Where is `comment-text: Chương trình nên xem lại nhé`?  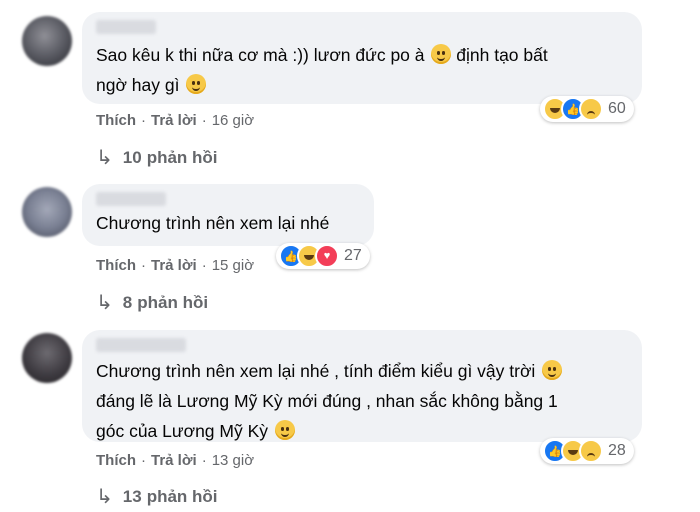 comment-text: Chương trình nên xem lại nhé is located at coordinates (228, 223).